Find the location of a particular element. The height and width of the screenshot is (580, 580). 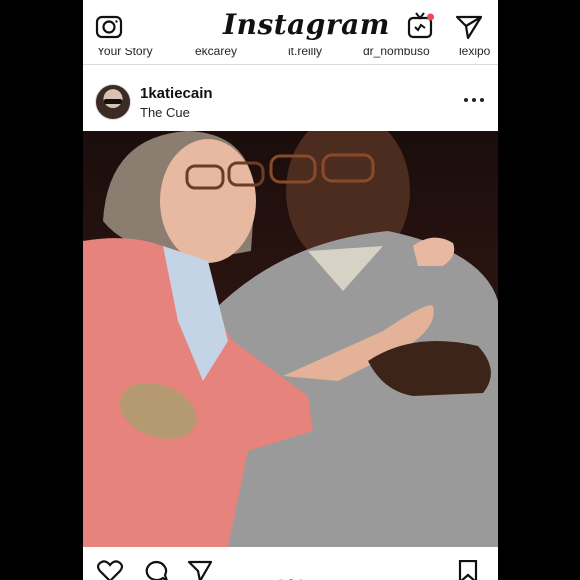

story-label: ekcarey is located at coordinates (216, 53).